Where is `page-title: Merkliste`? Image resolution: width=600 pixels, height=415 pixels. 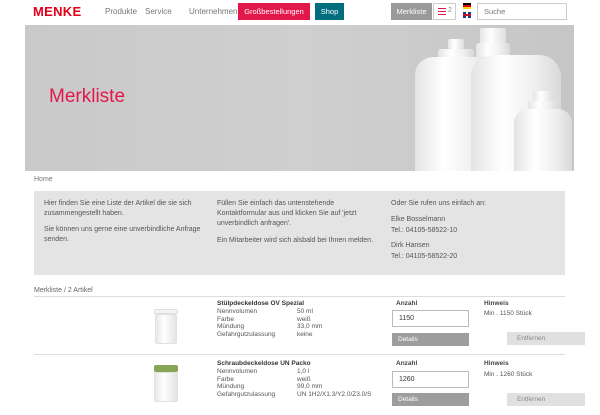 page-title: Merkliste is located at coordinates (87, 96).